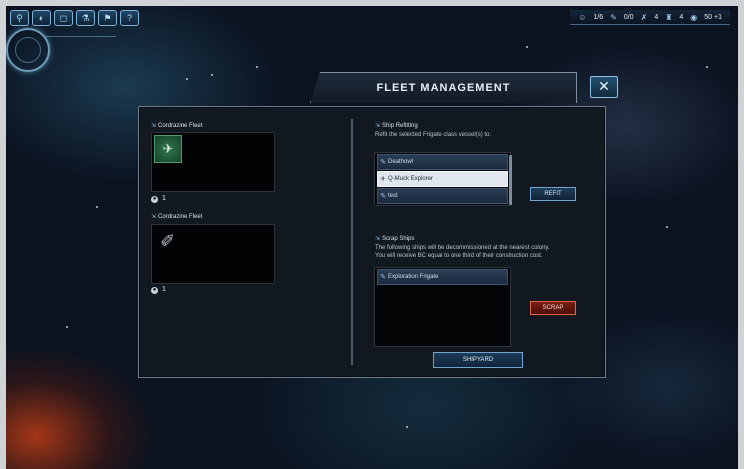  I want to click on window-title: FLEET MANAGEMENT, so click(443, 88).